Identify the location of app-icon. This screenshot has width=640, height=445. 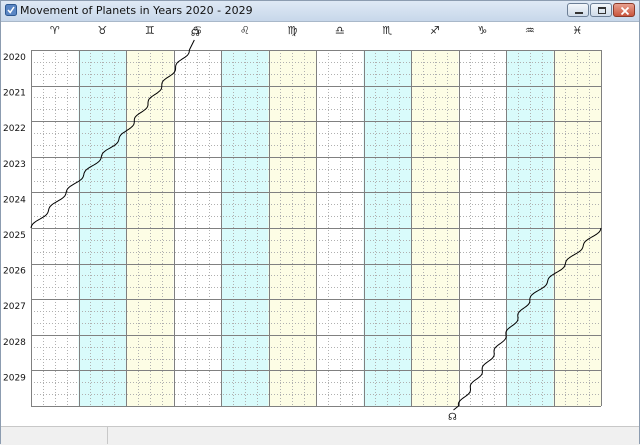
(11, 10).